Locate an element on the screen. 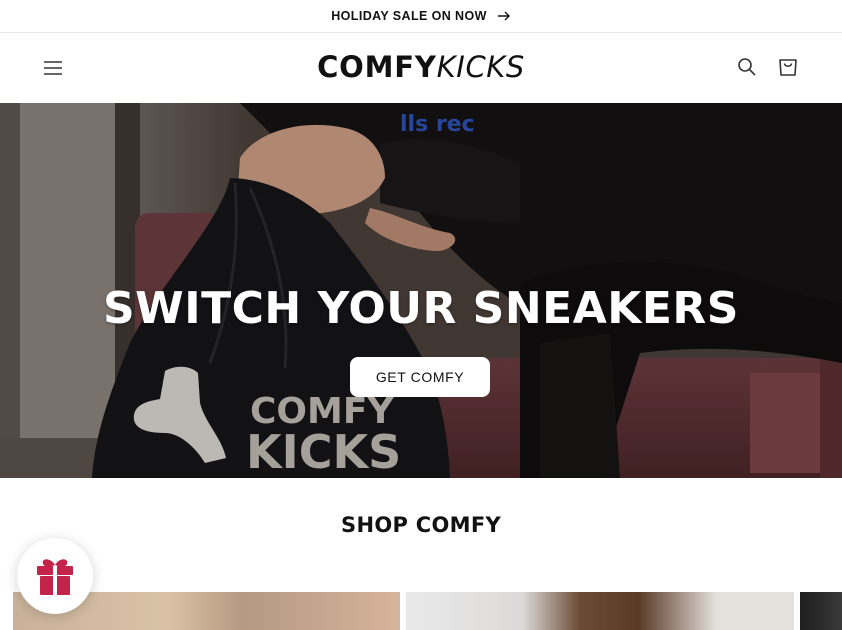 The width and height of the screenshot is (842, 630). site-header: COMFYKICKS is located at coordinates (421, 68).